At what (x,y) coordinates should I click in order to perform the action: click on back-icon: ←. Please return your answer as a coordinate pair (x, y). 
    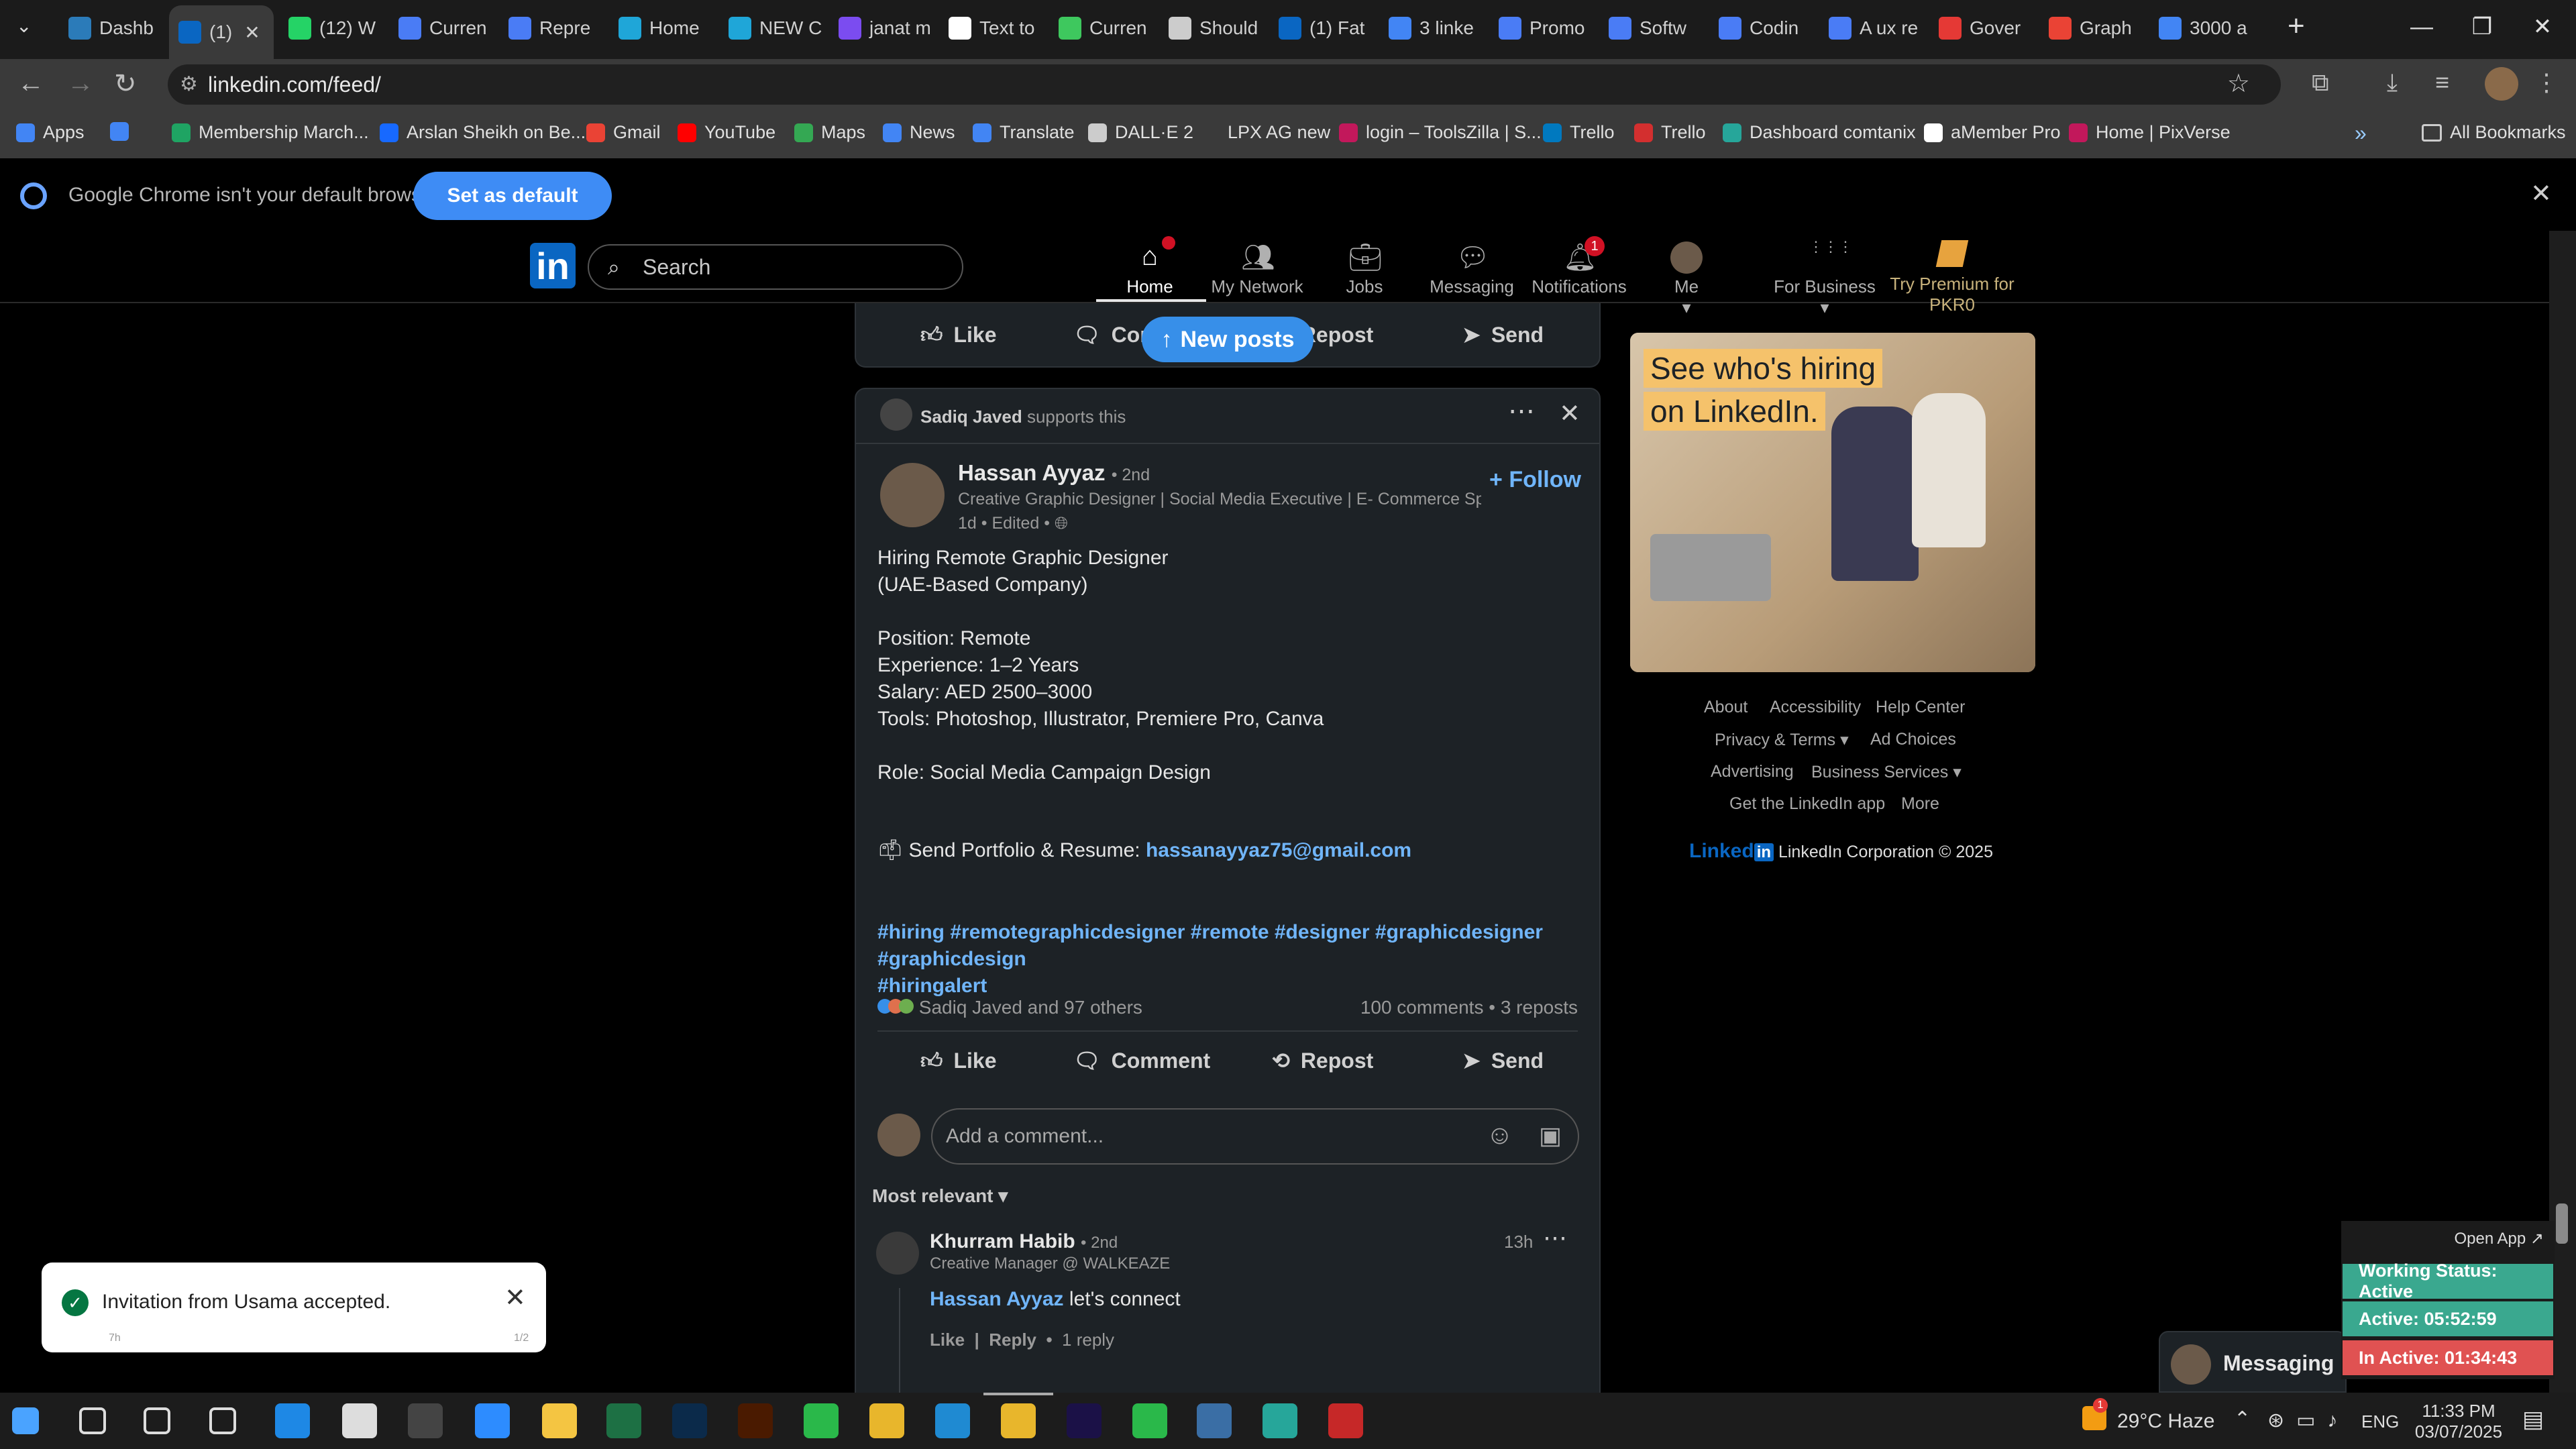
    Looking at the image, I should click on (30, 83).